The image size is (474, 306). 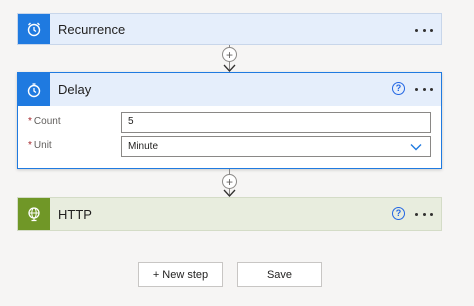 I want to click on count-field-row: * Count 5, so click(x=229, y=122).